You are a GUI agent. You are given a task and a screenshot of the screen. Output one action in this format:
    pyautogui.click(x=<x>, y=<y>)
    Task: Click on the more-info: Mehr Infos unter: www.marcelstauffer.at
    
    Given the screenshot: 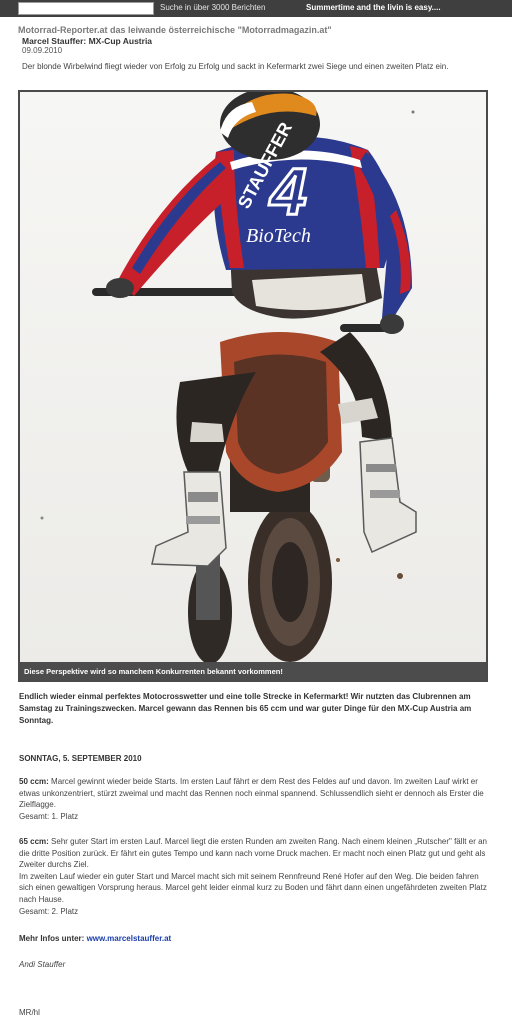 What is the action you would take?
    pyautogui.click(x=95, y=938)
    